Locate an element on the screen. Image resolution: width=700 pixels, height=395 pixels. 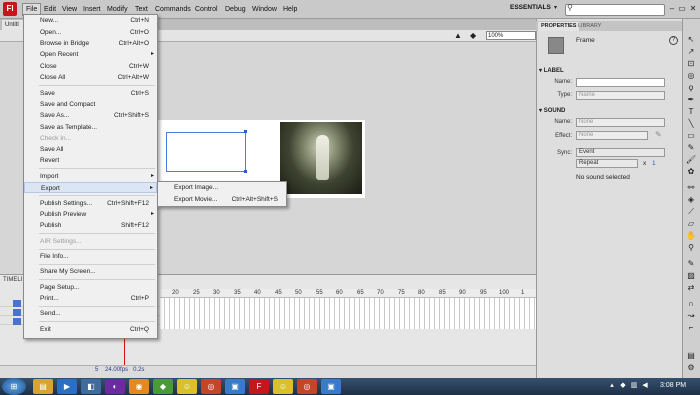
label-section-header: ▾ LABEL is located at coordinates (551, 70).